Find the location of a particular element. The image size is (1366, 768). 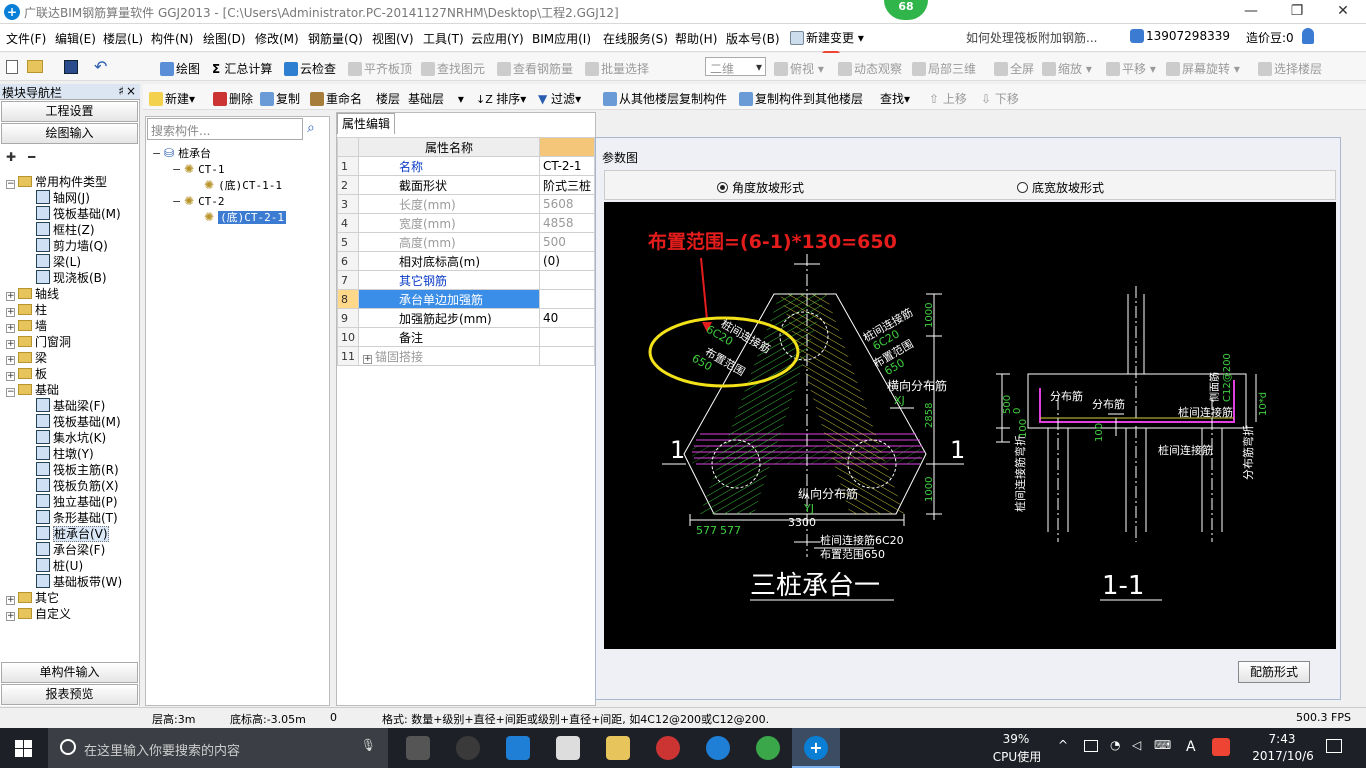

top-view-button: 俯视 ▾ is located at coordinates (799, 68).